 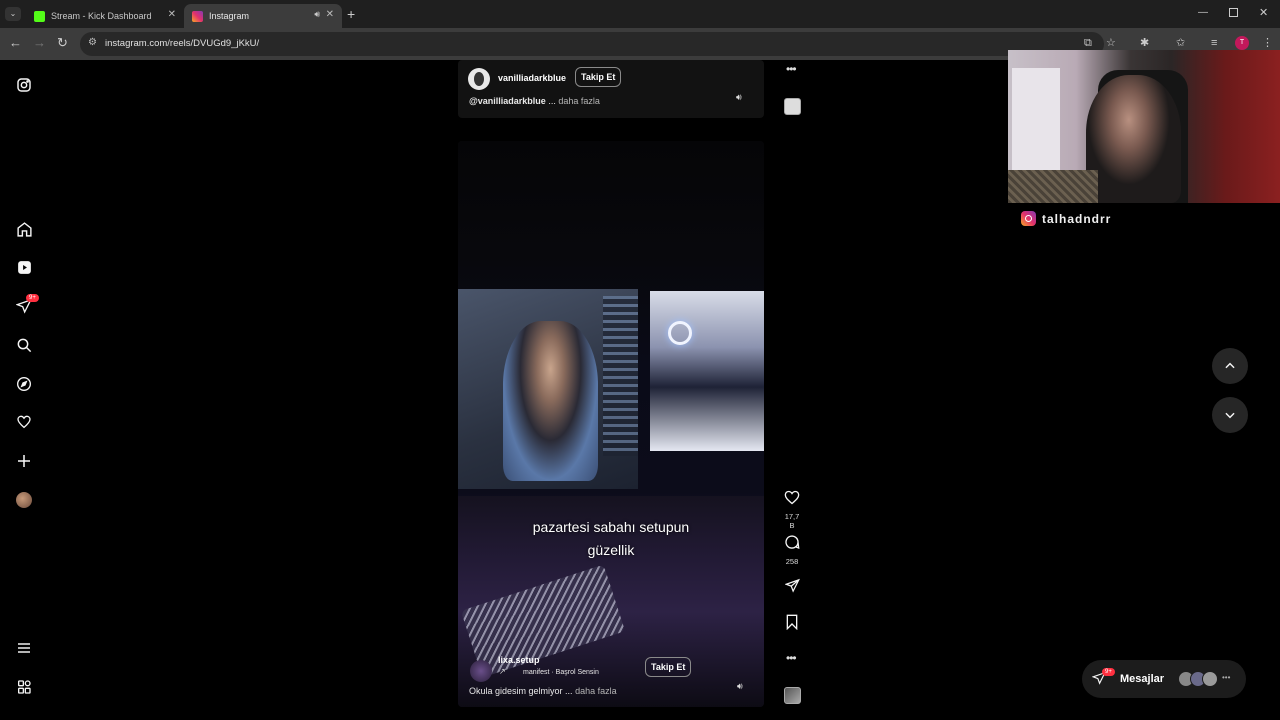 What do you see at coordinates (707, 371) in the screenshot?
I see `video-pc-case` at bounding box center [707, 371].